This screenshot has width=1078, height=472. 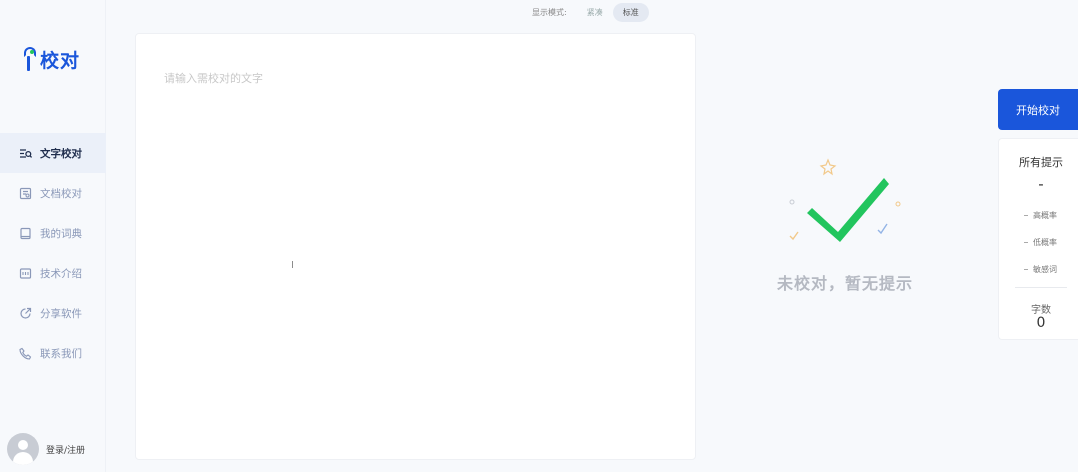 I want to click on book-icon, so click(x=25, y=233).